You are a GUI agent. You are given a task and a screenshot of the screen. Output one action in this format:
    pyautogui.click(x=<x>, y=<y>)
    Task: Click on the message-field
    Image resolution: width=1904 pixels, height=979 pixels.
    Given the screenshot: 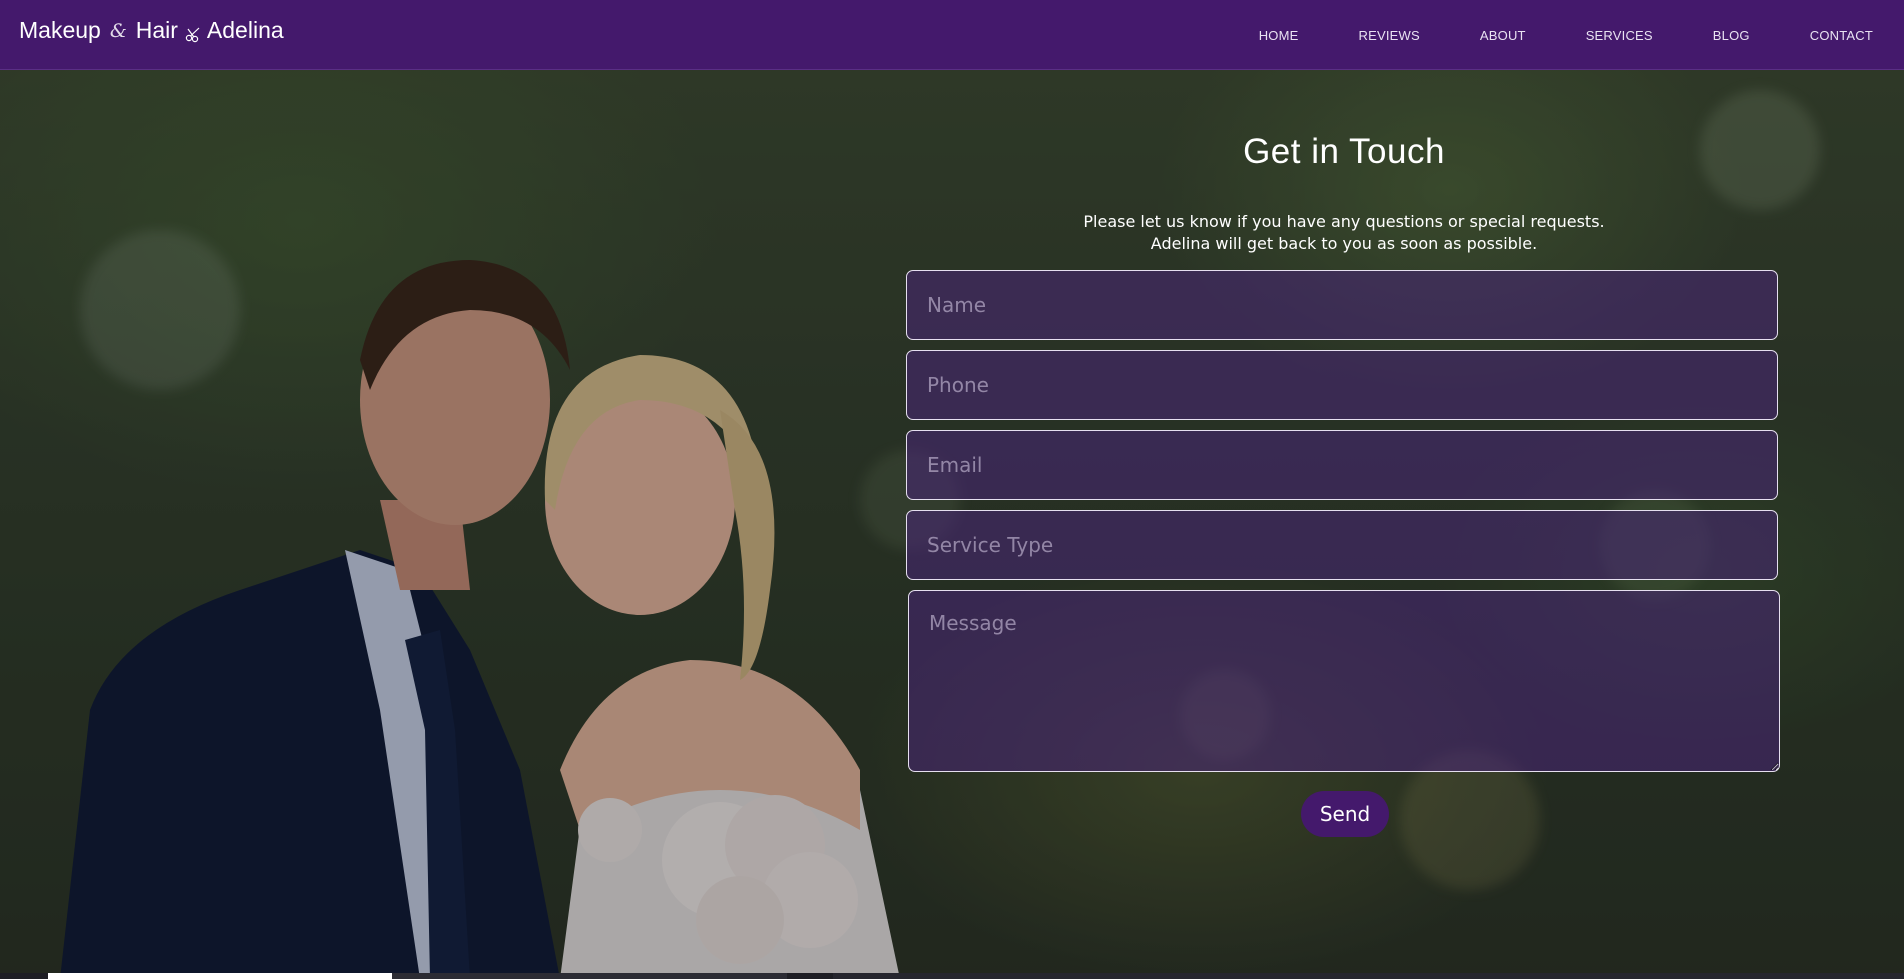 What is the action you would take?
    pyautogui.click(x=1344, y=681)
    